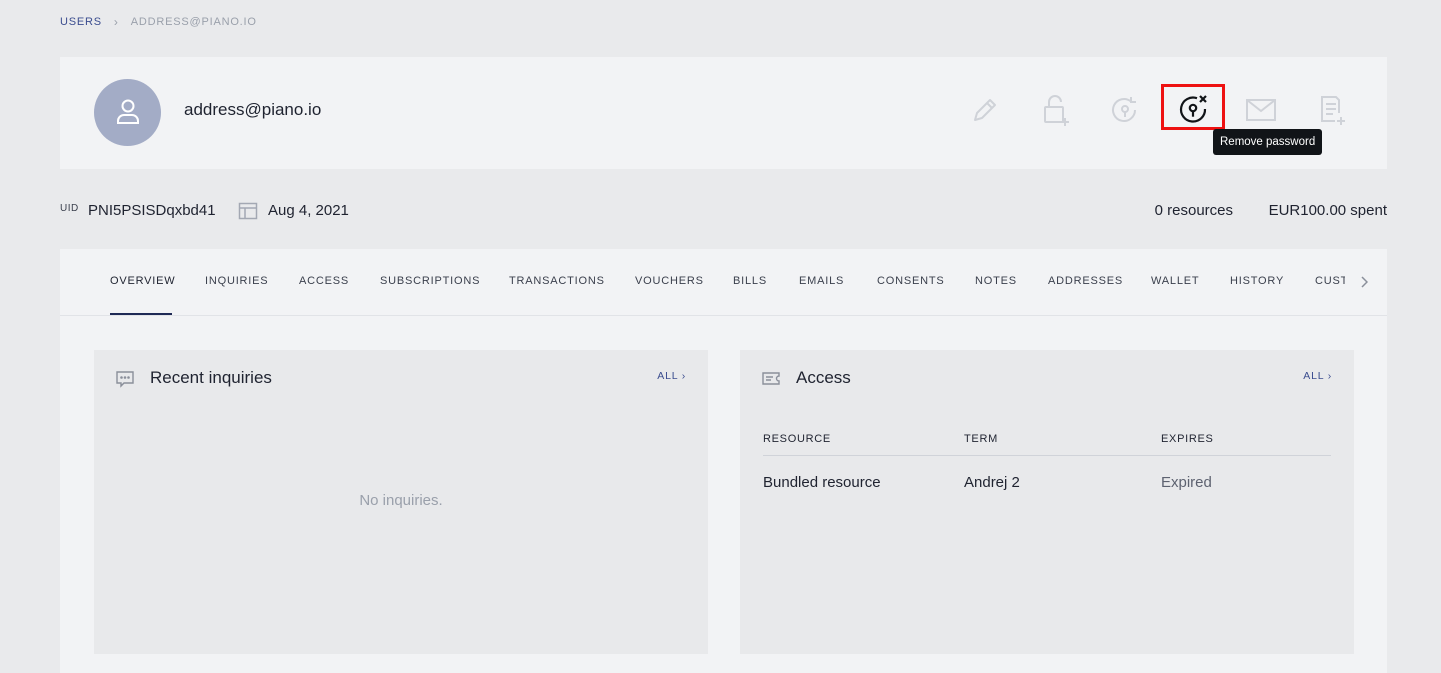 The image size is (1441, 673). Describe the element at coordinates (823, 377) in the screenshot. I see `panel-title: Access` at that location.